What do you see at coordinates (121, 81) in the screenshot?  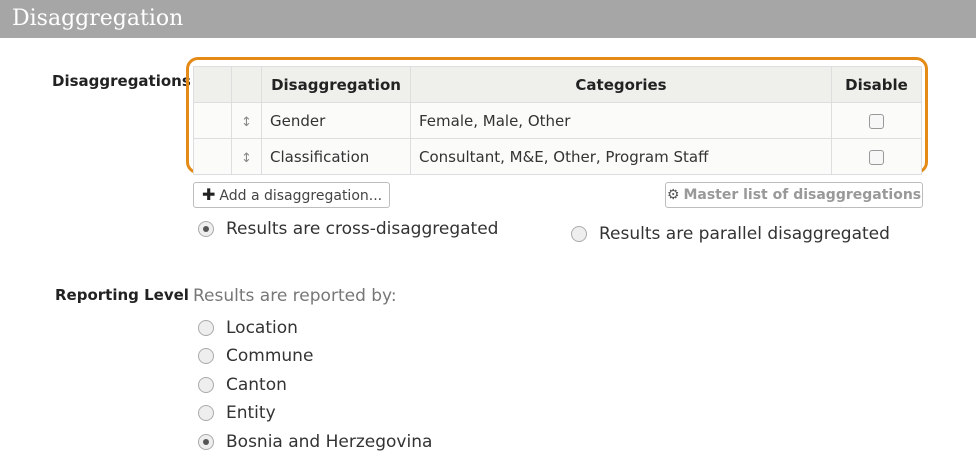 I see `disaggregations-label: Disaggregations` at bounding box center [121, 81].